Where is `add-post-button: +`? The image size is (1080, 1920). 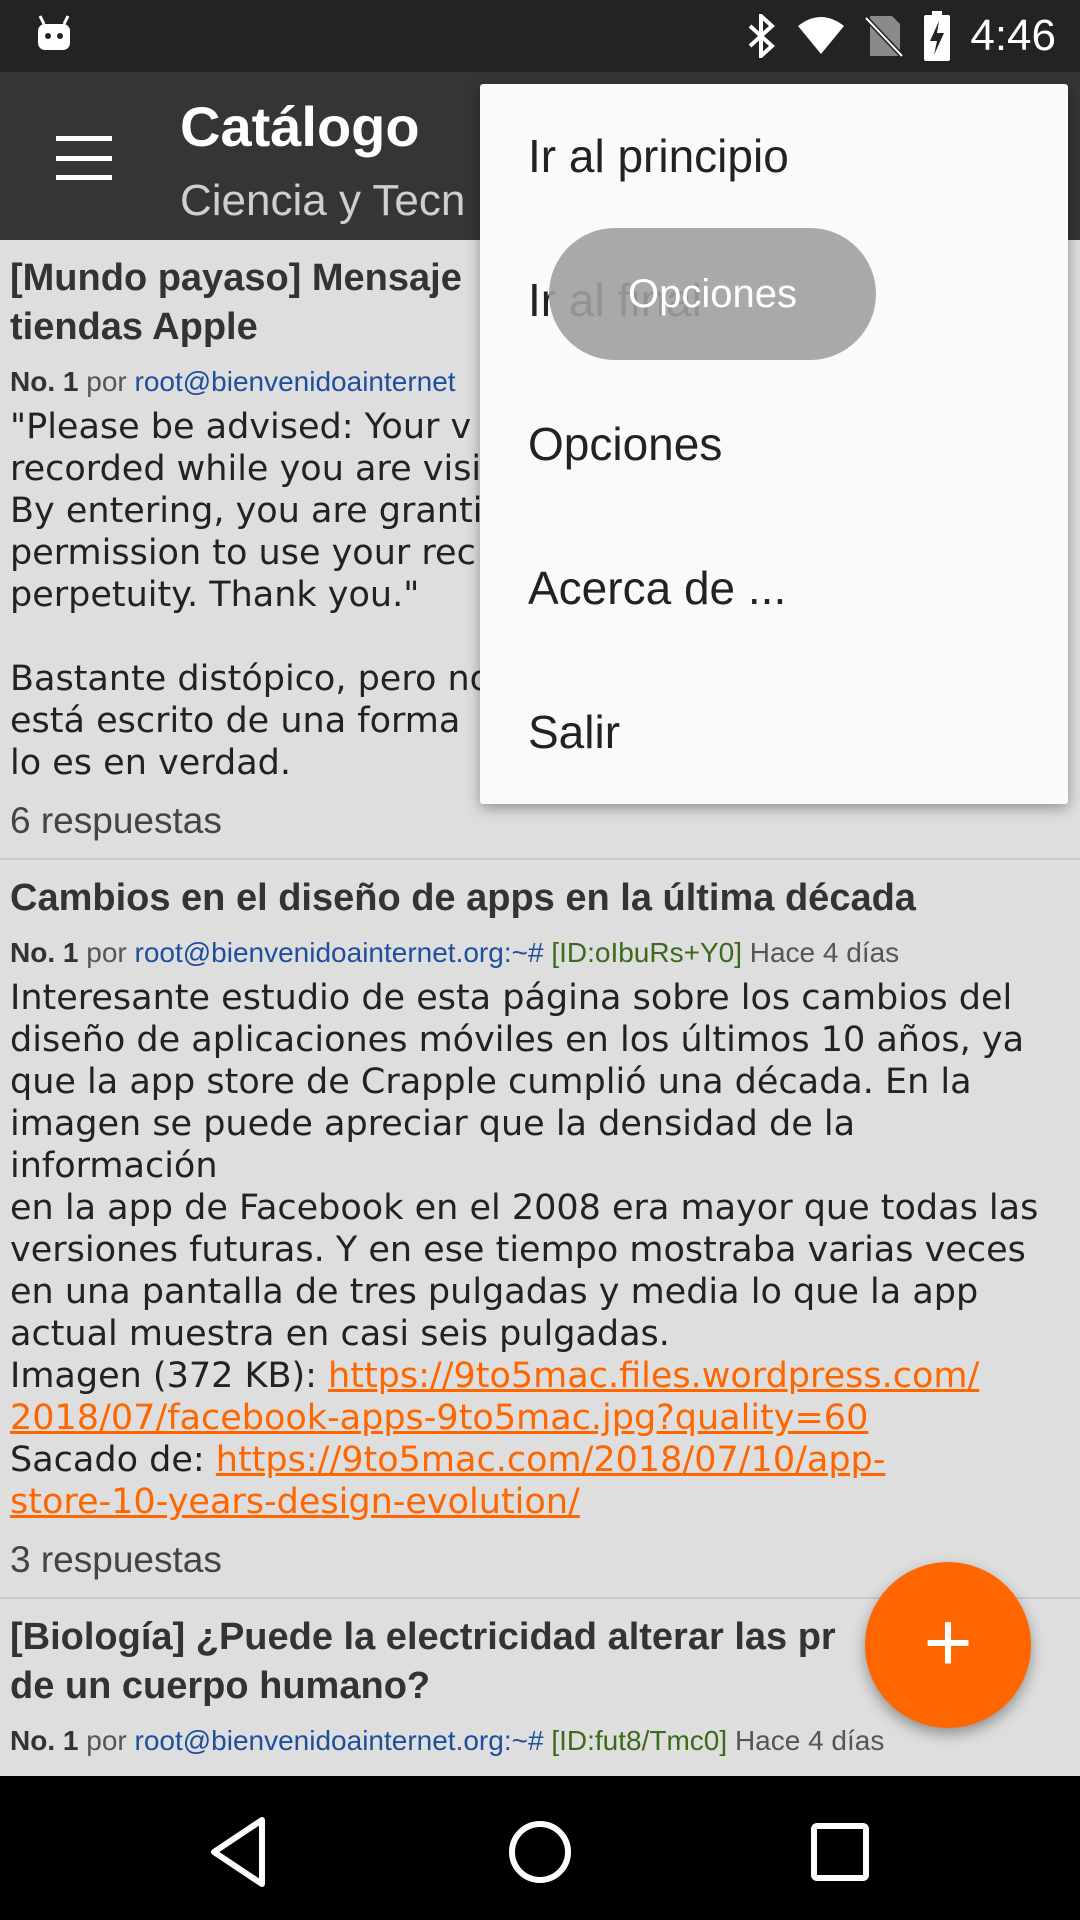
add-post-button: + is located at coordinates (948, 1645).